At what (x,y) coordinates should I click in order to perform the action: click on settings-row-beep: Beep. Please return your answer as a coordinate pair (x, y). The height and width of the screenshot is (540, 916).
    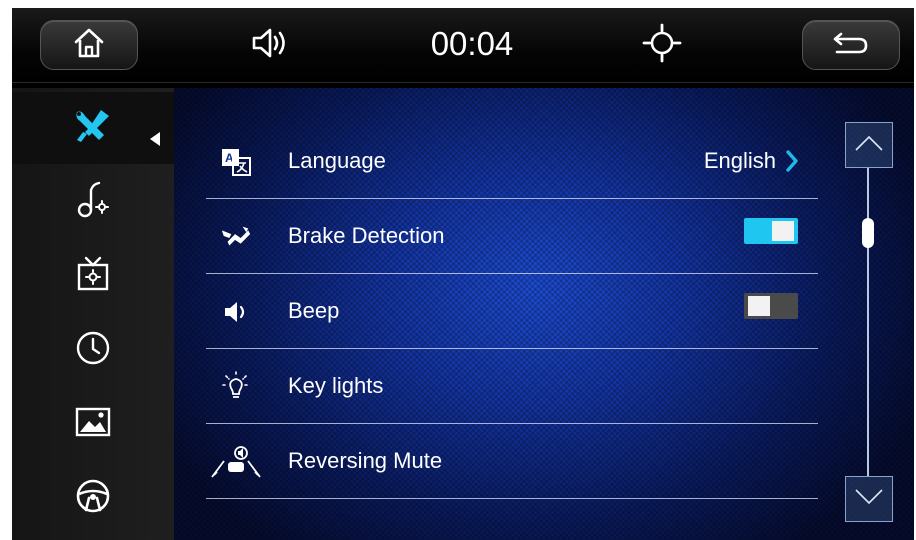
    Looking at the image, I should click on (512, 311).